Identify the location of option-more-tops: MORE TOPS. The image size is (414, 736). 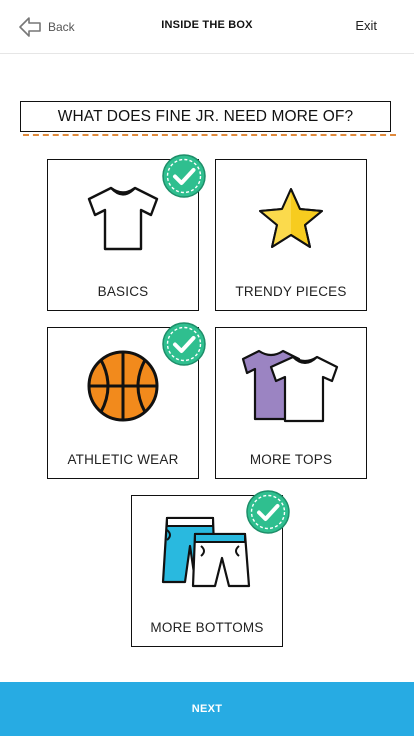
(291, 403).